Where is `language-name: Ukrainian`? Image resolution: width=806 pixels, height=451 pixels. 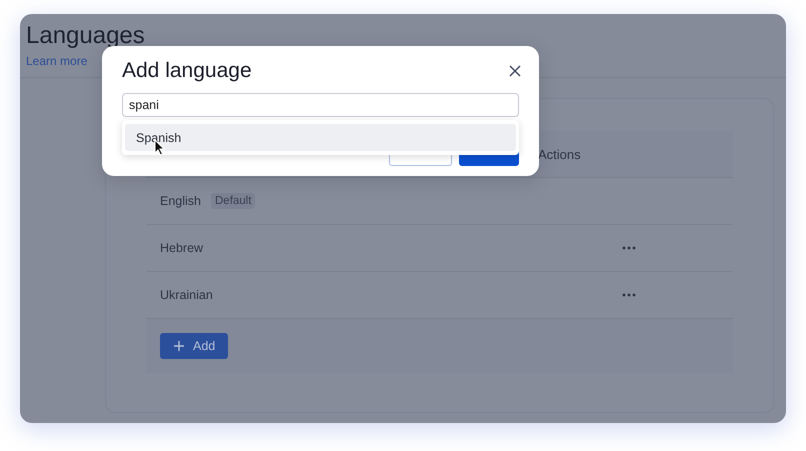 language-name: Ukrainian is located at coordinates (186, 295).